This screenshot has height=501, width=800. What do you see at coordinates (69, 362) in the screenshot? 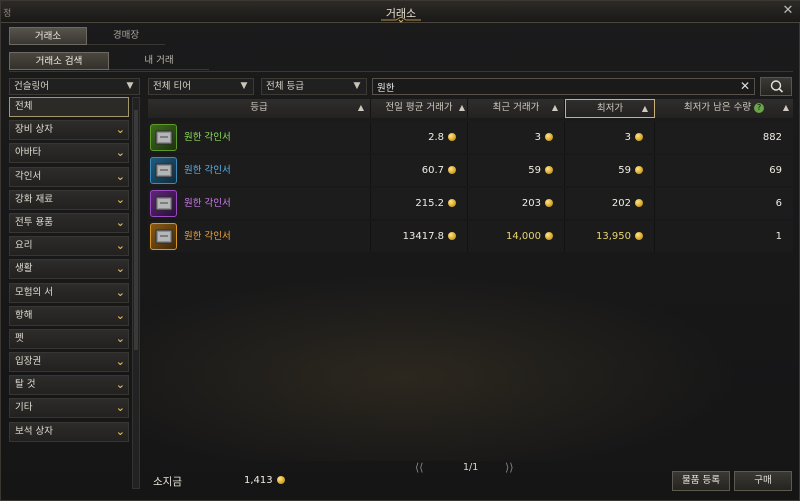
I see `category-ticket: 입장권 ⌄` at bounding box center [69, 362].